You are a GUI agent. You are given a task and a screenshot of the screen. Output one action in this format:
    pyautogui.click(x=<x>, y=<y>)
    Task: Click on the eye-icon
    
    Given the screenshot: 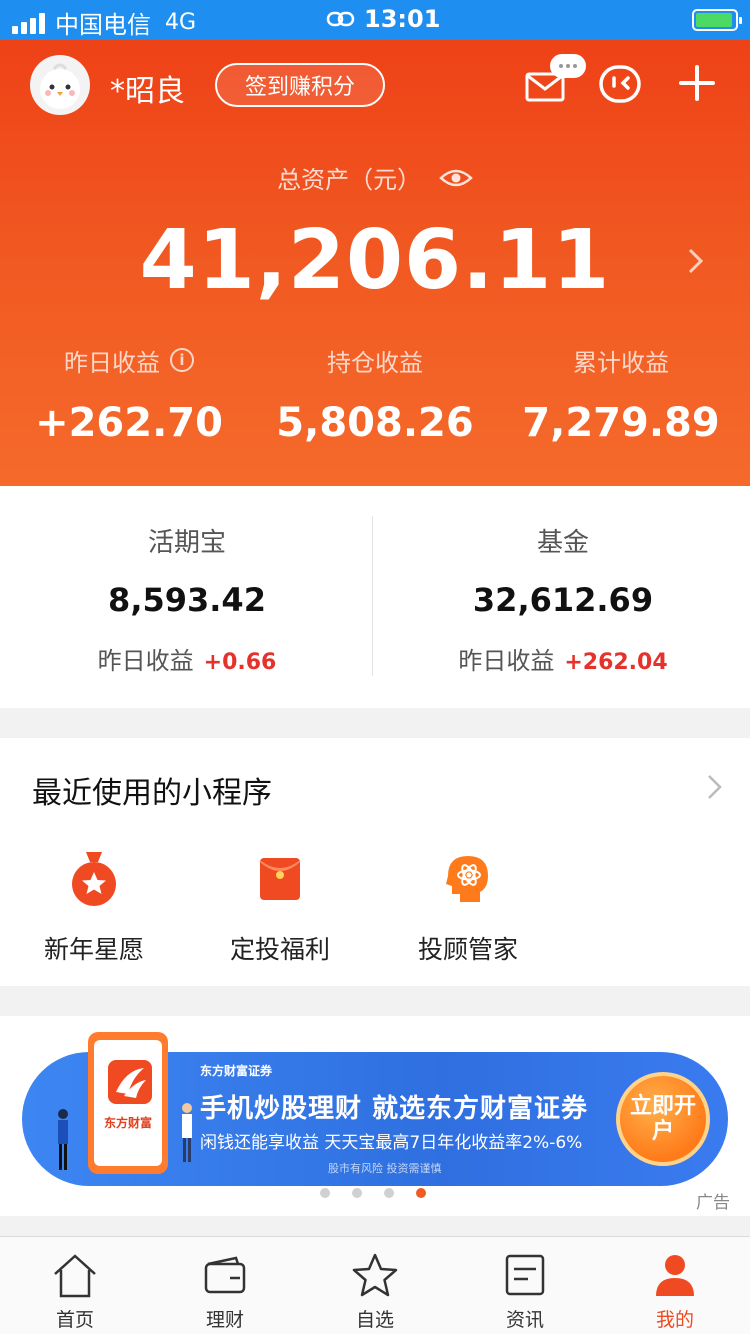 What is the action you would take?
    pyautogui.click(x=455, y=178)
    